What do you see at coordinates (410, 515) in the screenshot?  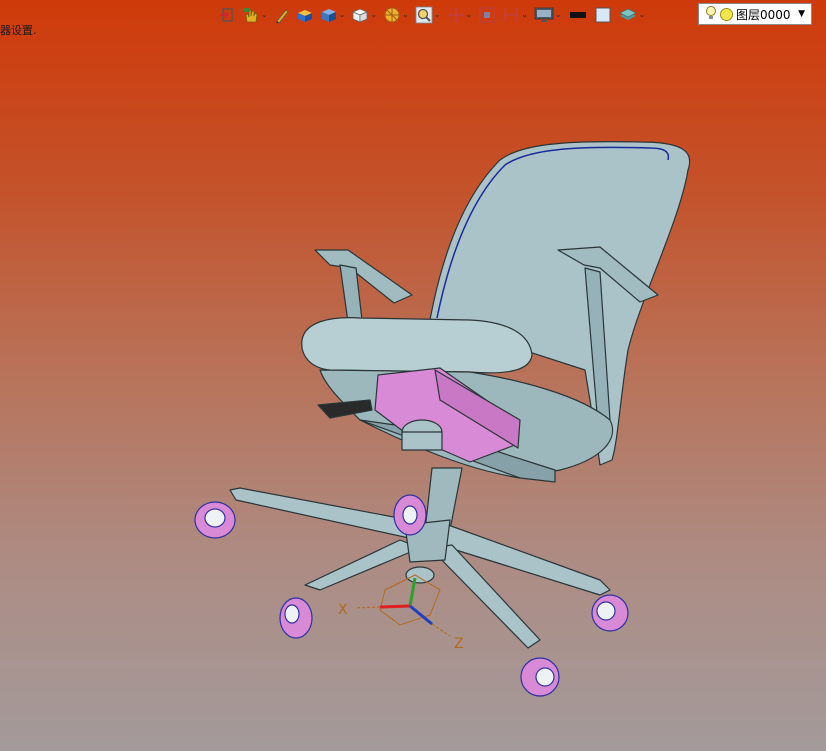 I see `caster-back` at bounding box center [410, 515].